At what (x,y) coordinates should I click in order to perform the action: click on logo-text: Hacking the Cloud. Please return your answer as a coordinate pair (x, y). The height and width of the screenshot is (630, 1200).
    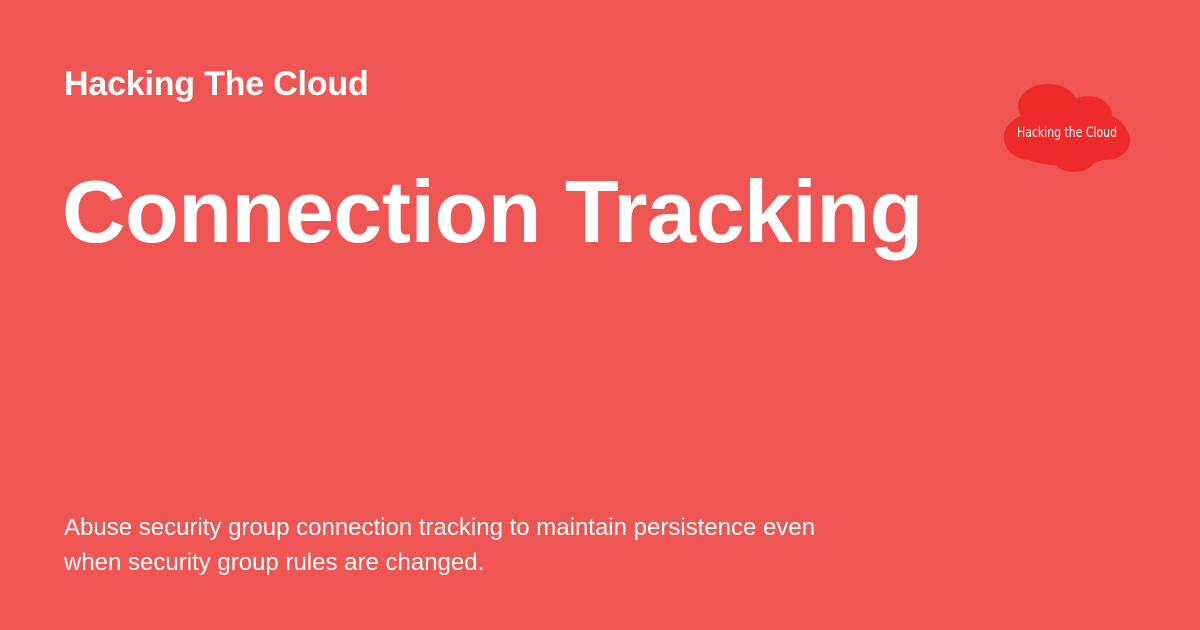
    Looking at the image, I should click on (1067, 133).